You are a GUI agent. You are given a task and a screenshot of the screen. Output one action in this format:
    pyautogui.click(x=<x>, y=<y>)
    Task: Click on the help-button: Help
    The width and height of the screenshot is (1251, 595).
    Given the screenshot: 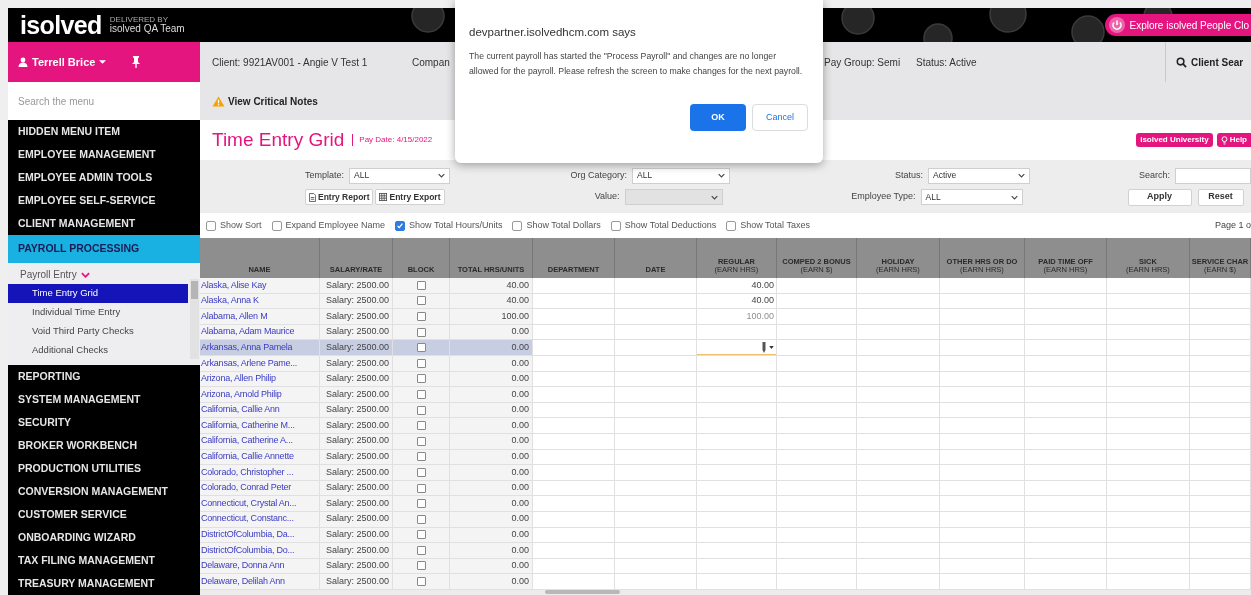 What is the action you would take?
    pyautogui.click(x=1233, y=140)
    